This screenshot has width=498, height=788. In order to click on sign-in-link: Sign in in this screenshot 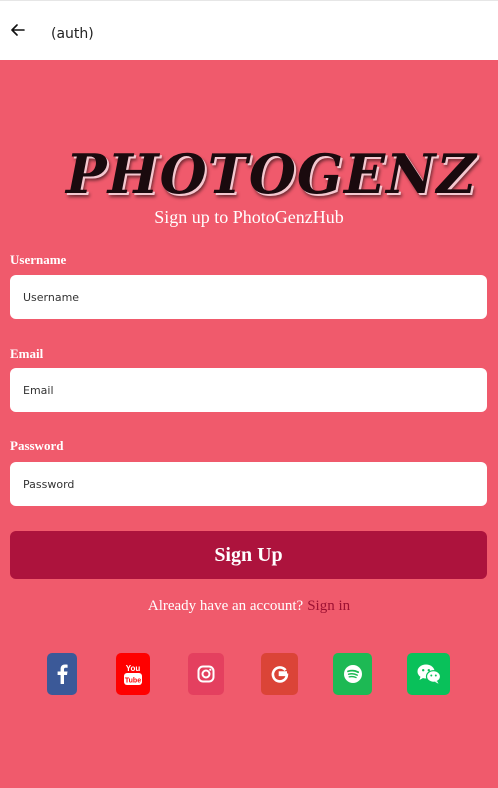, I will do `click(328, 606)`.